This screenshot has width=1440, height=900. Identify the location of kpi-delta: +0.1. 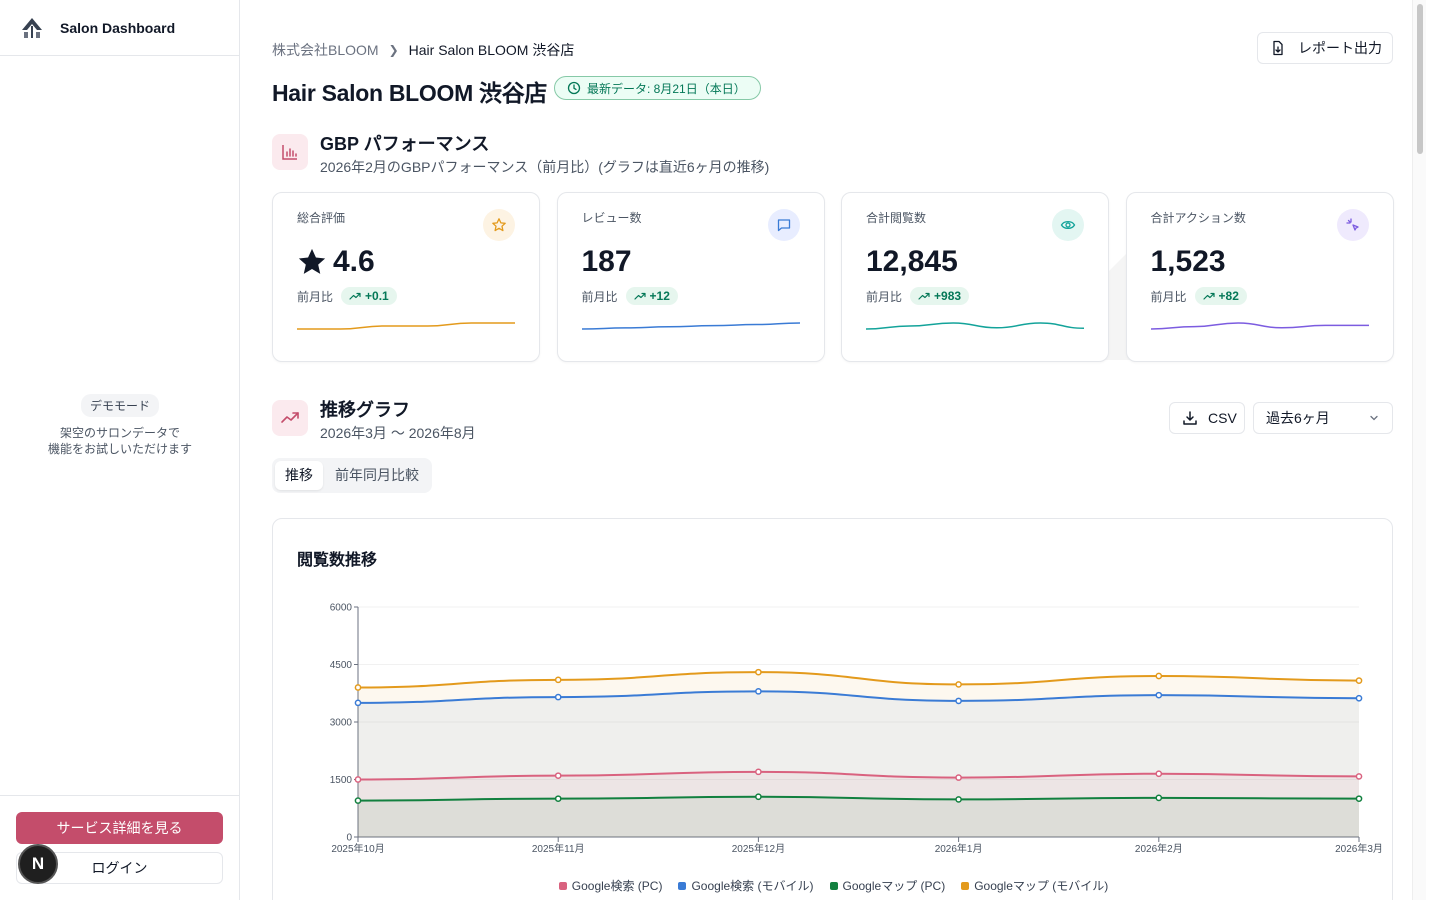
(377, 296).